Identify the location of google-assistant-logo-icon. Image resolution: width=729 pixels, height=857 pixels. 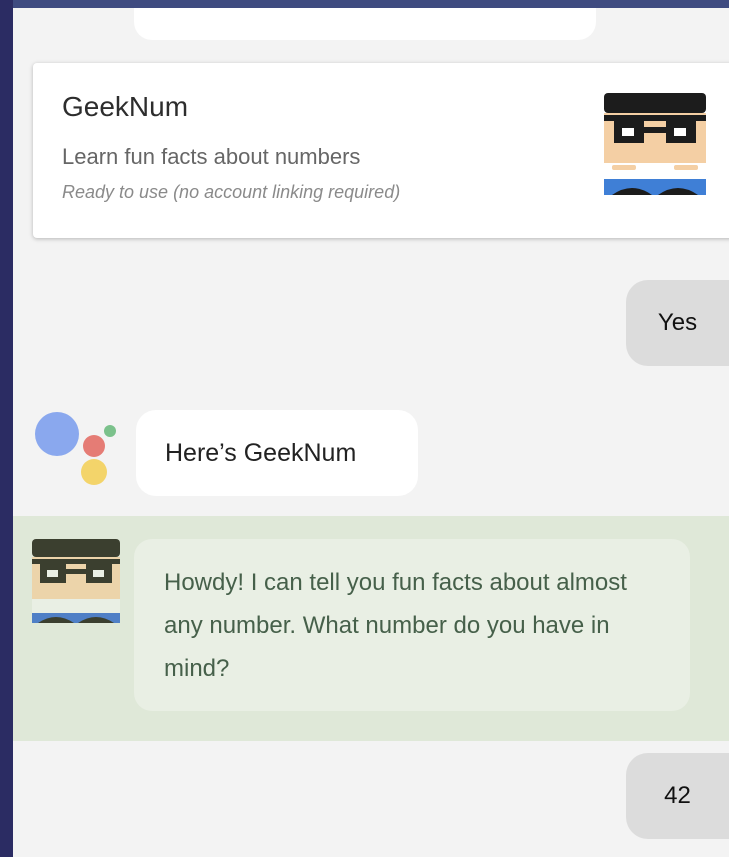
(78, 449).